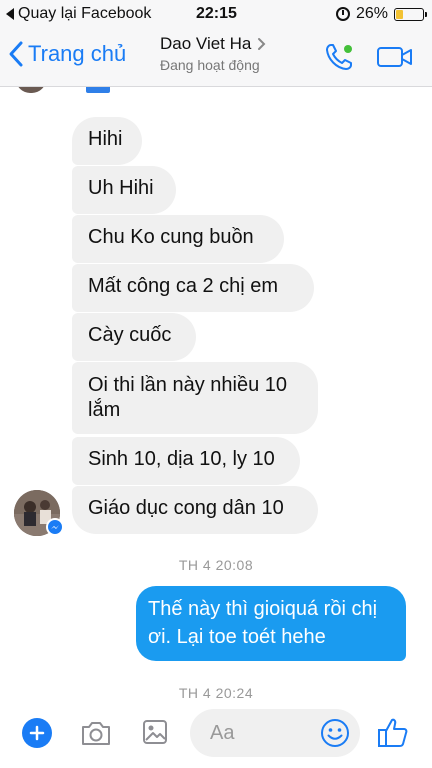  Describe the element at coordinates (16, 54) in the screenshot. I see `back-chevron-icon` at that location.